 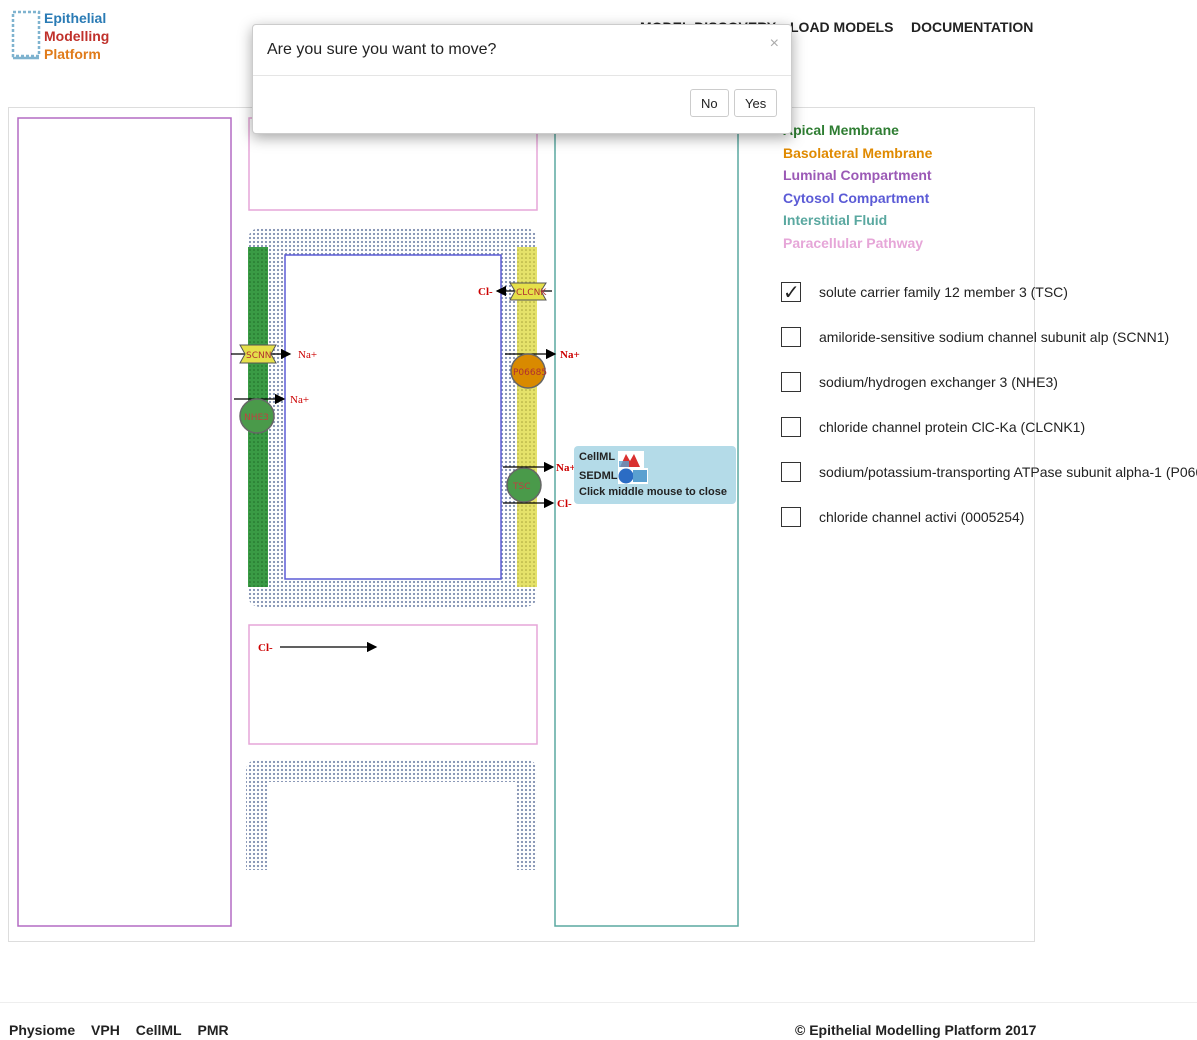 I want to click on legend-item: Cytosol Compartment, so click(x=856, y=197).